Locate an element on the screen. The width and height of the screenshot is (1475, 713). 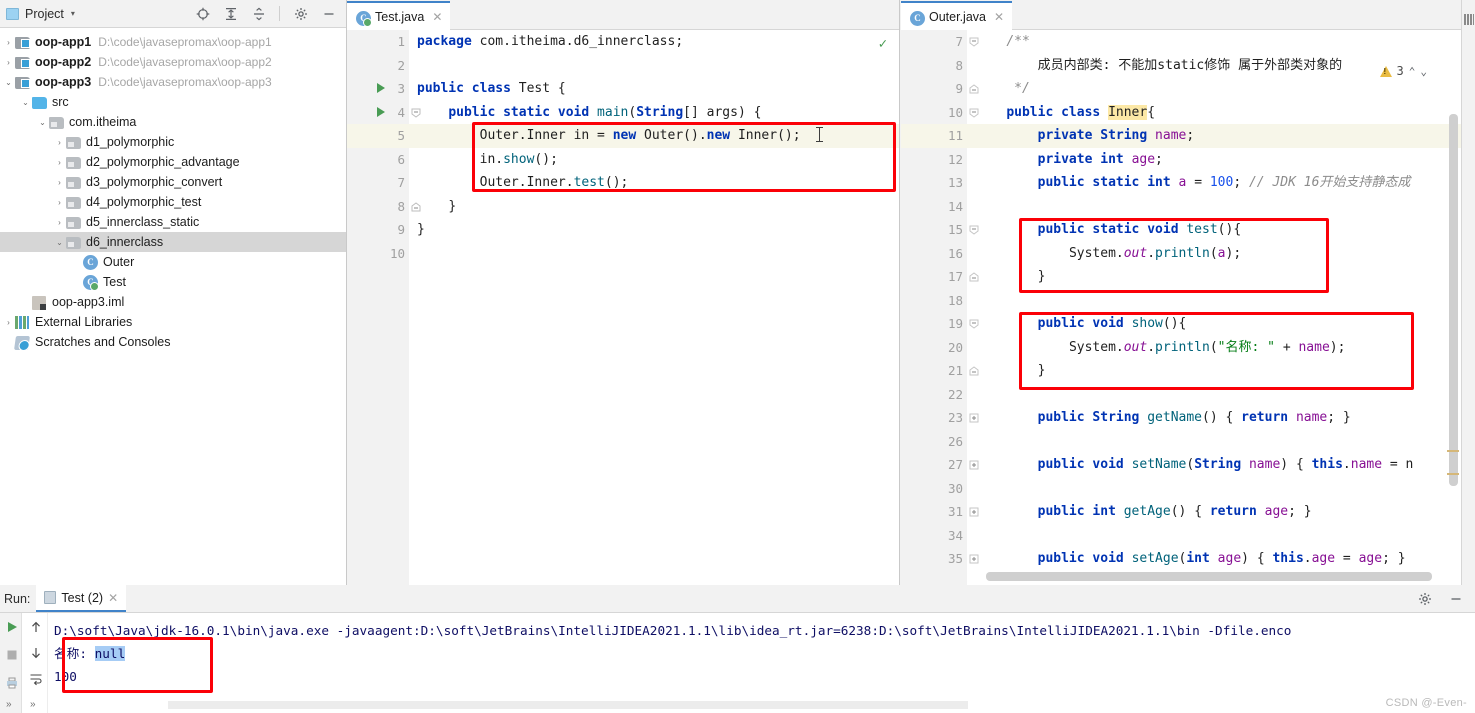
code-line: System.out.println(a); is located at coordinates (1214, 254).